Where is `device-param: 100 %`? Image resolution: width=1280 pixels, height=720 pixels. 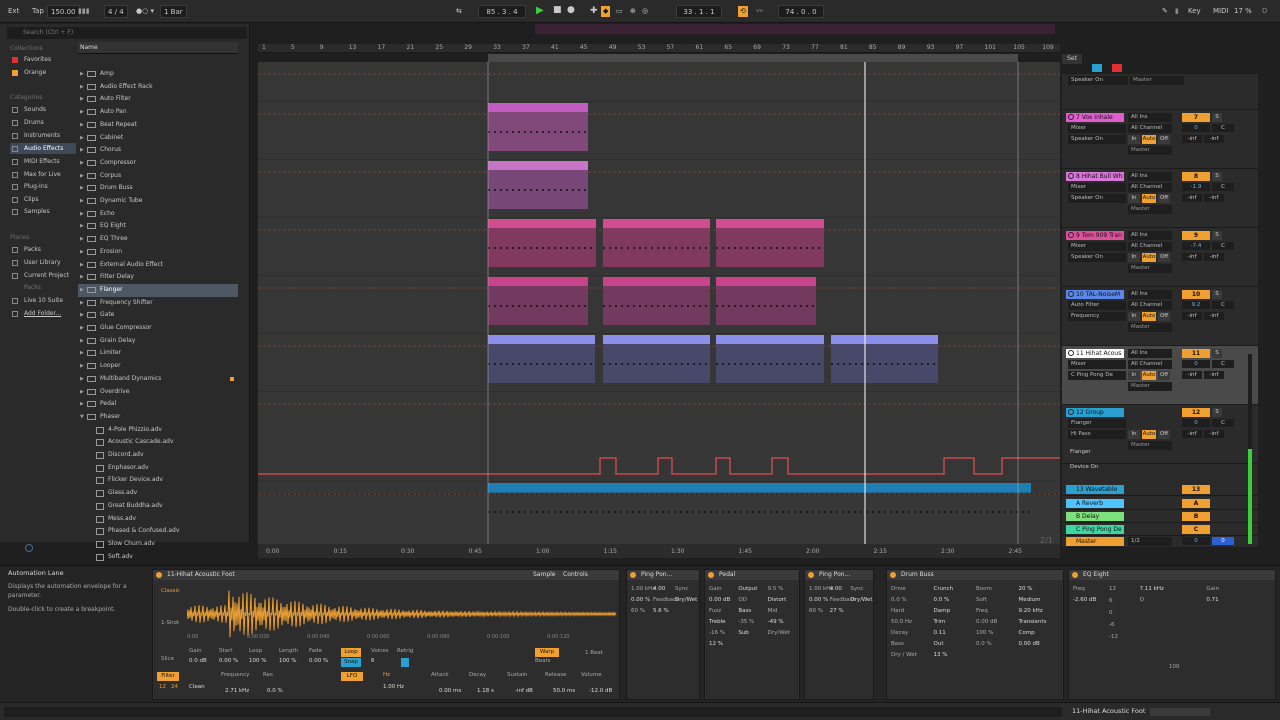 device-param: 100 % is located at coordinates (984, 633).